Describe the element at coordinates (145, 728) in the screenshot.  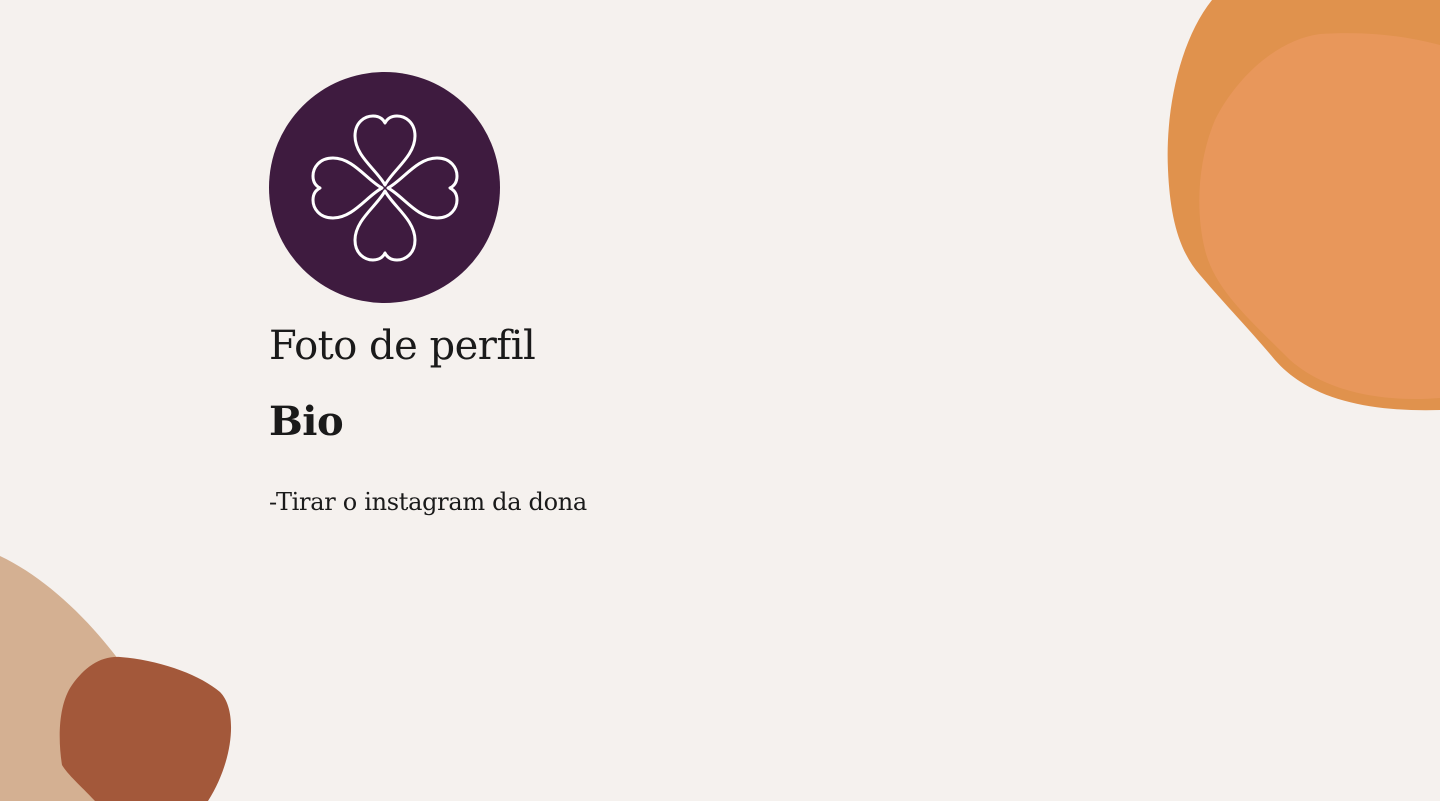
I see `rust-blob` at that location.